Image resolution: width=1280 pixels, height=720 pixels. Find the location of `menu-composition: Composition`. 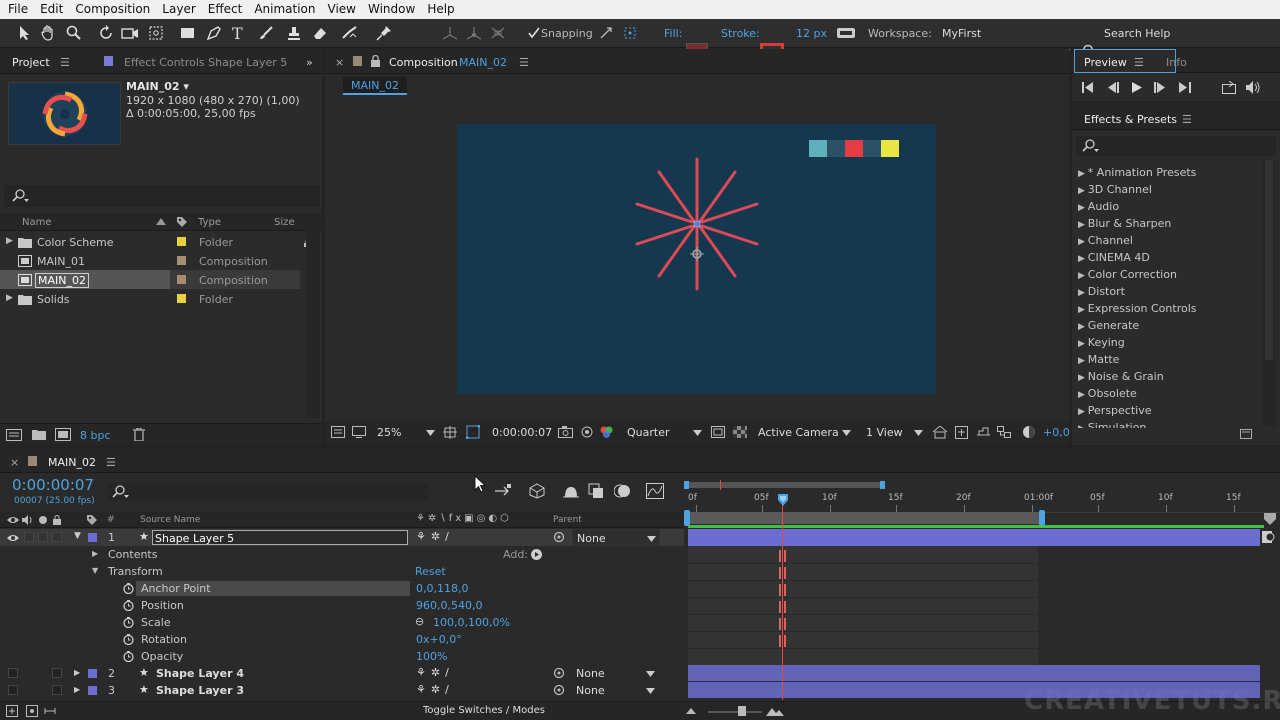

menu-composition: Composition is located at coordinates (112, 9).